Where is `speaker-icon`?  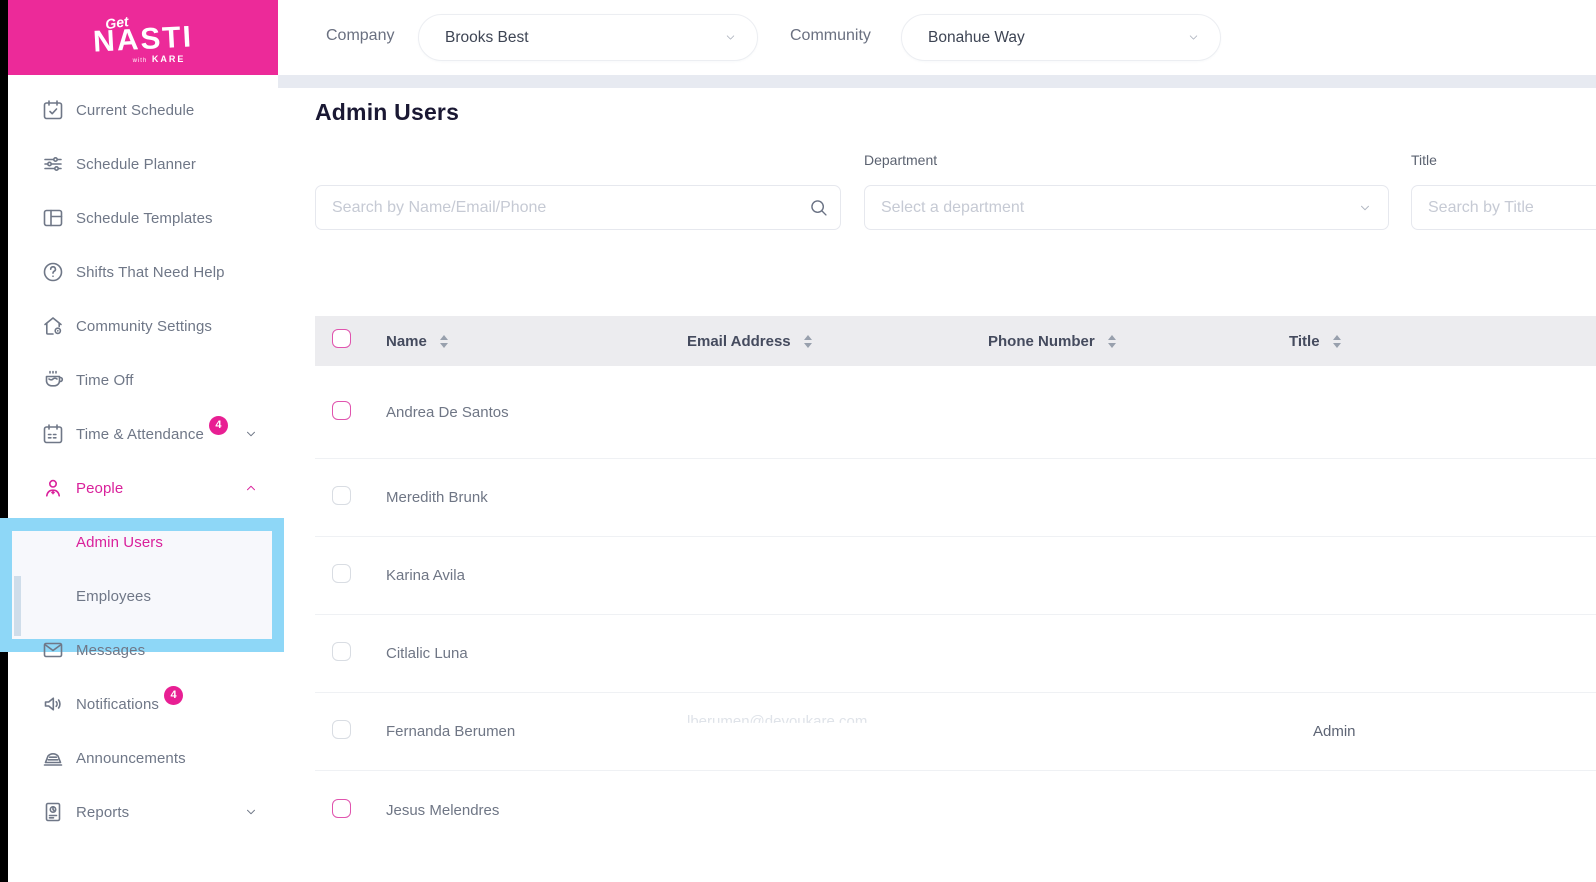 speaker-icon is located at coordinates (53, 704).